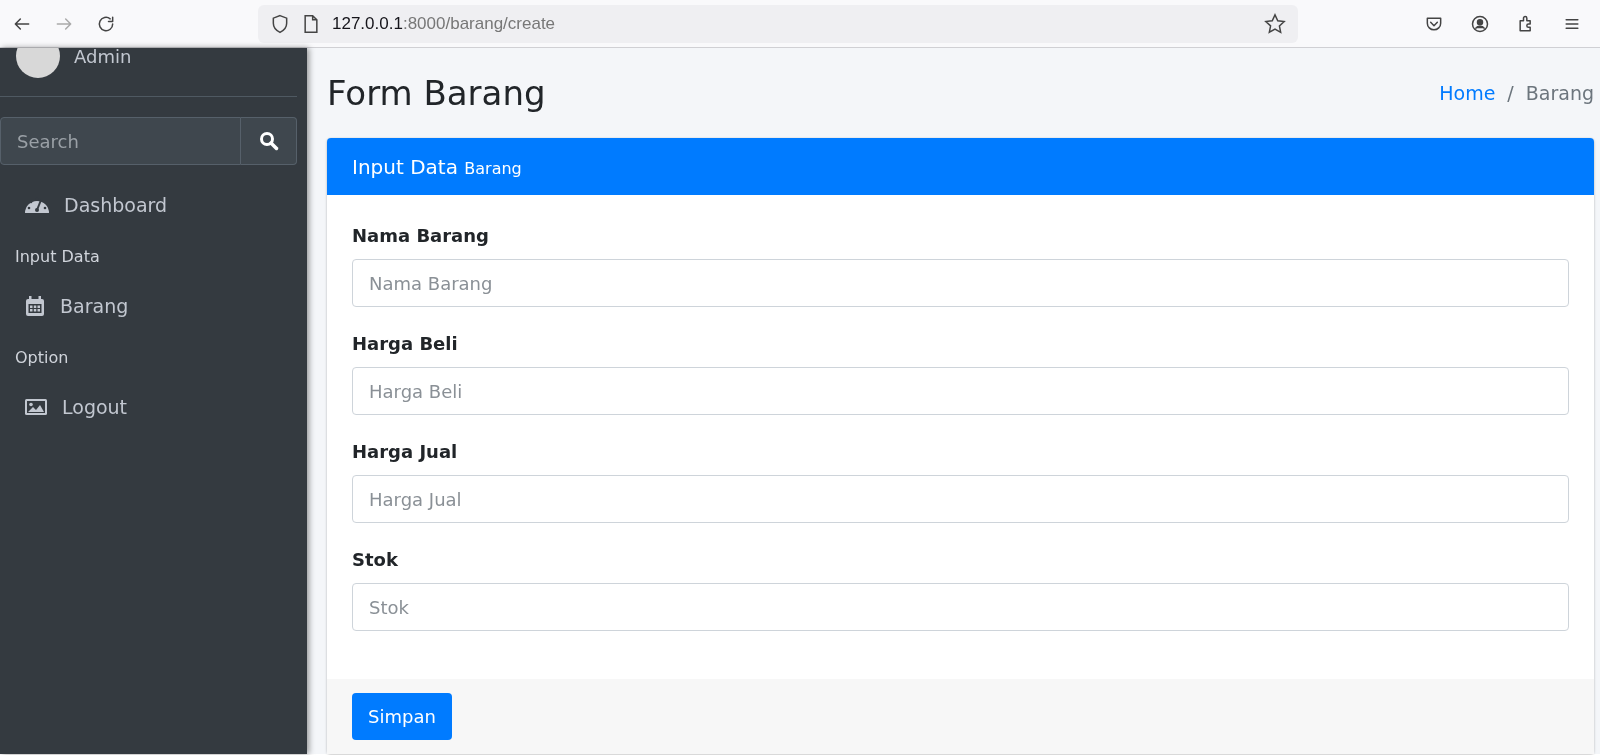 This screenshot has height=755, width=1600. What do you see at coordinates (36, 407) in the screenshot?
I see `image-icon` at bounding box center [36, 407].